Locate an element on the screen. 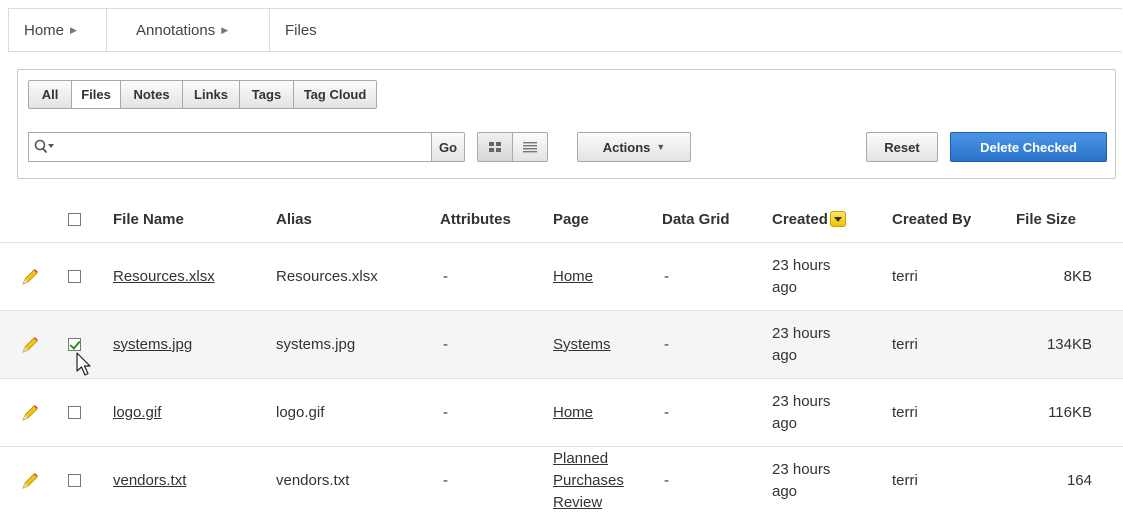 This screenshot has width=1123, height=529. file-size-cell: 164 is located at coordinates (1079, 480).